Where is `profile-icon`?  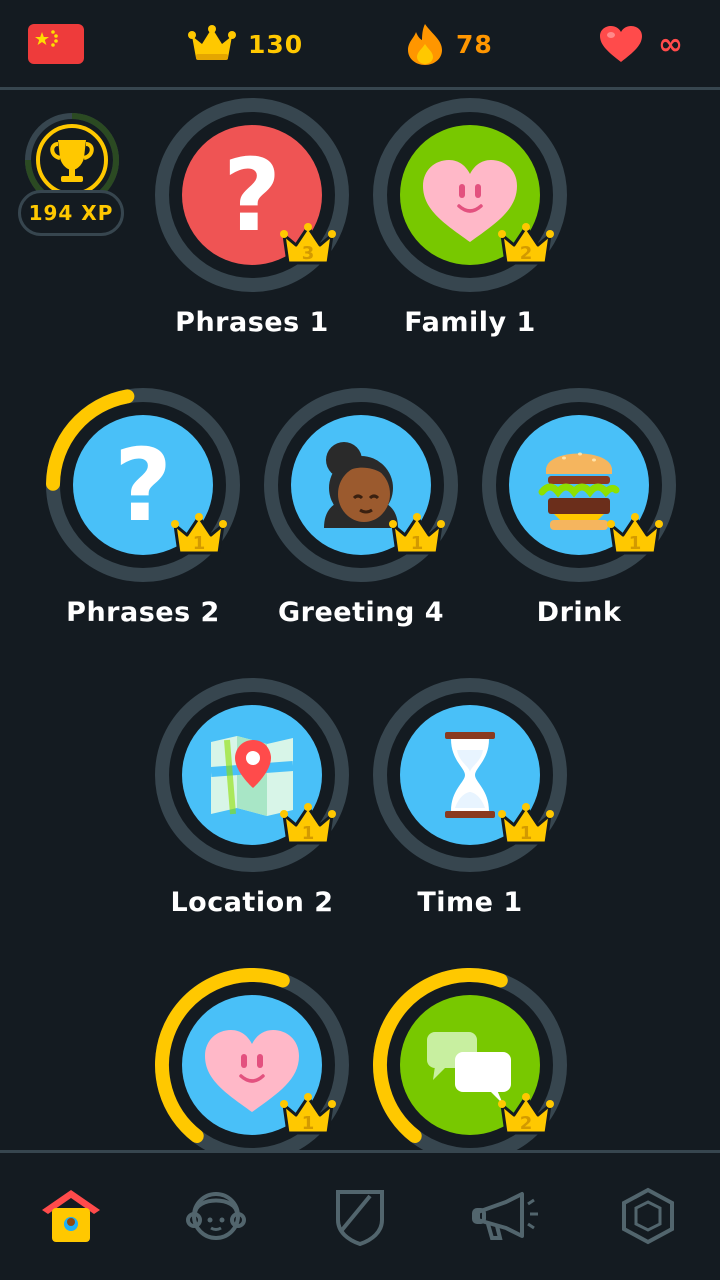 profile-icon is located at coordinates (216, 1216).